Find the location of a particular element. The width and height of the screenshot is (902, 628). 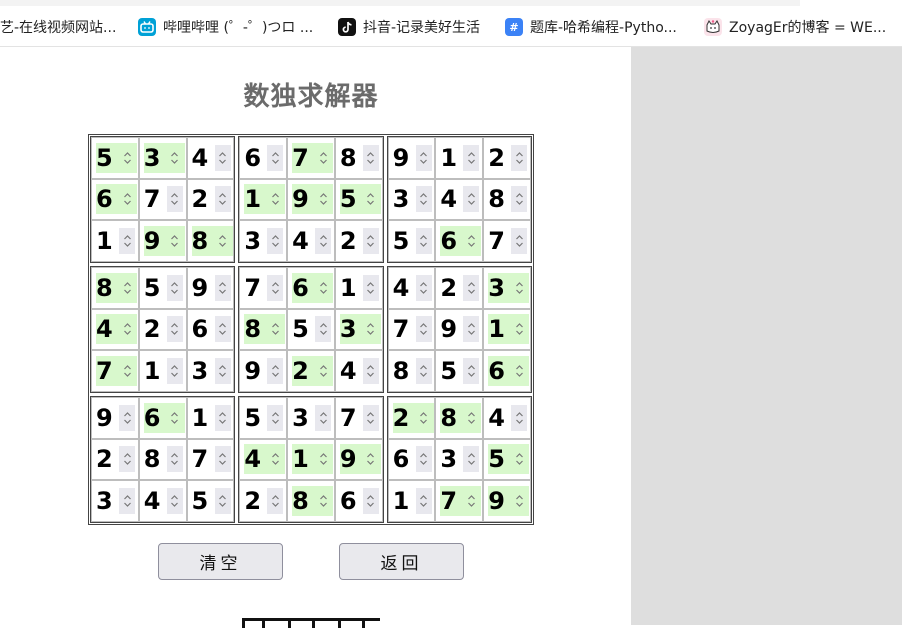

bookmark-douyin: 抖音-记录美好生活 is located at coordinates (409, 27).